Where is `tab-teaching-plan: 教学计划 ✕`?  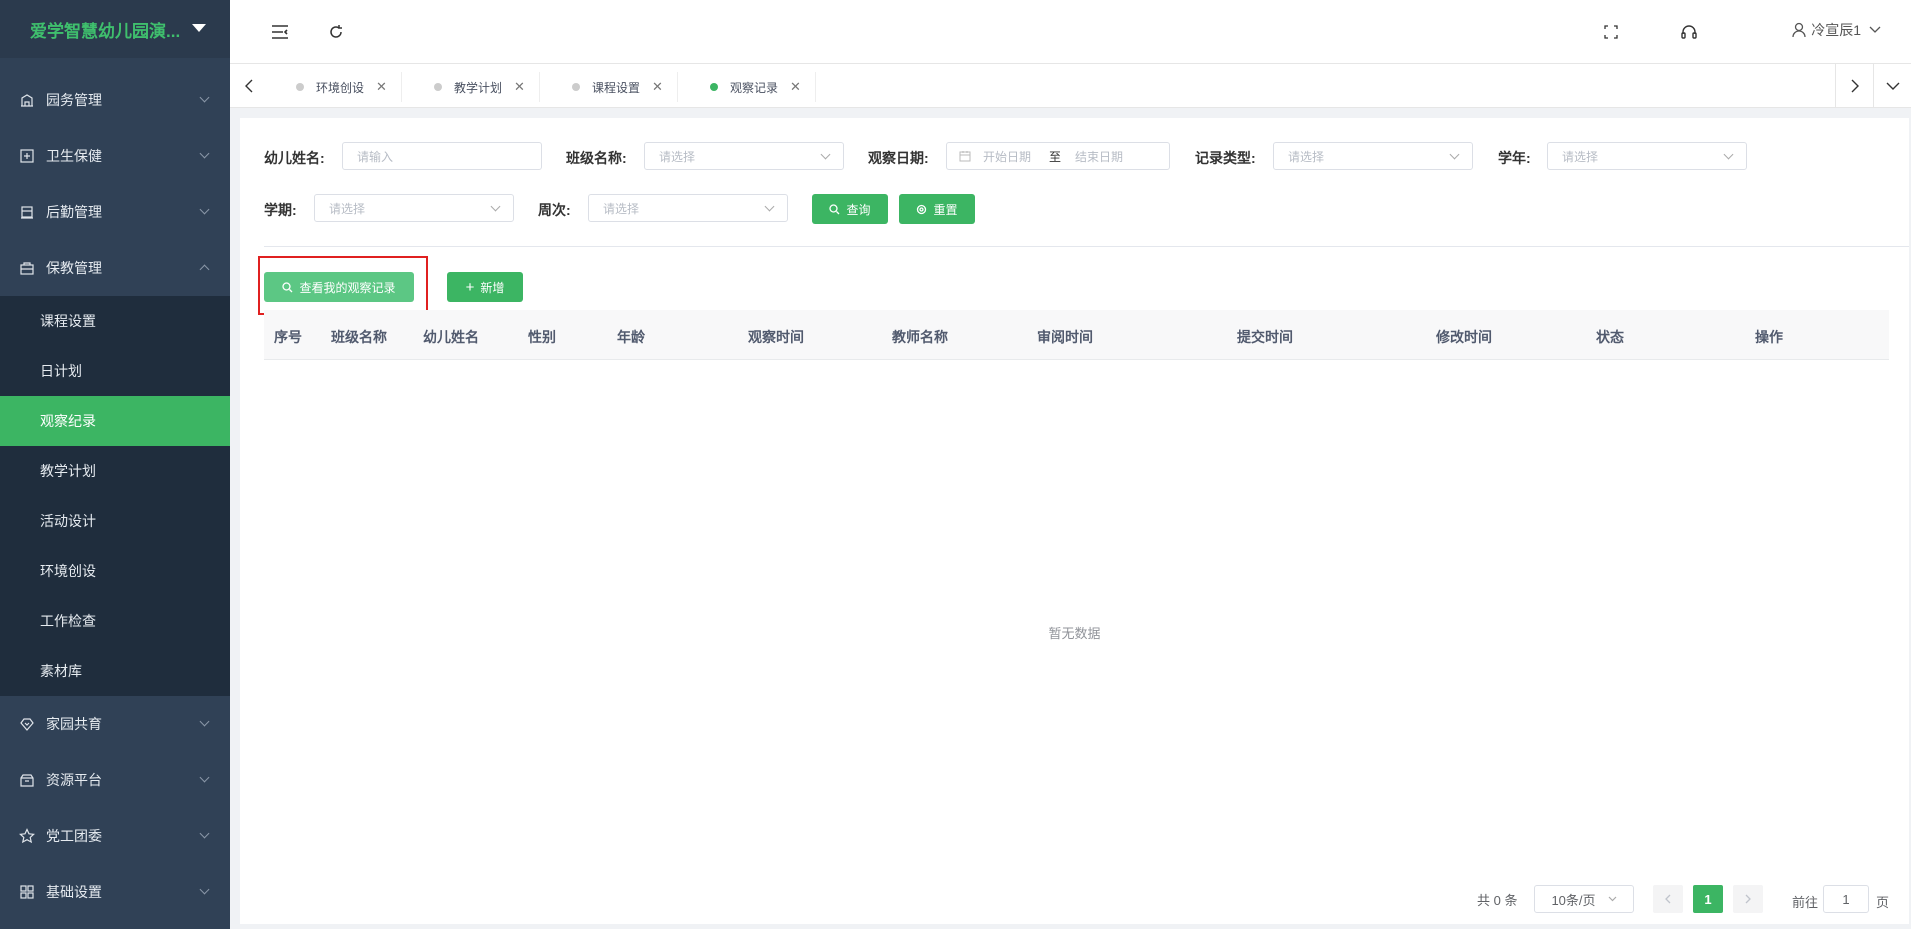 tab-teaching-plan: 教学计划 ✕ is located at coordinates (480, 87).